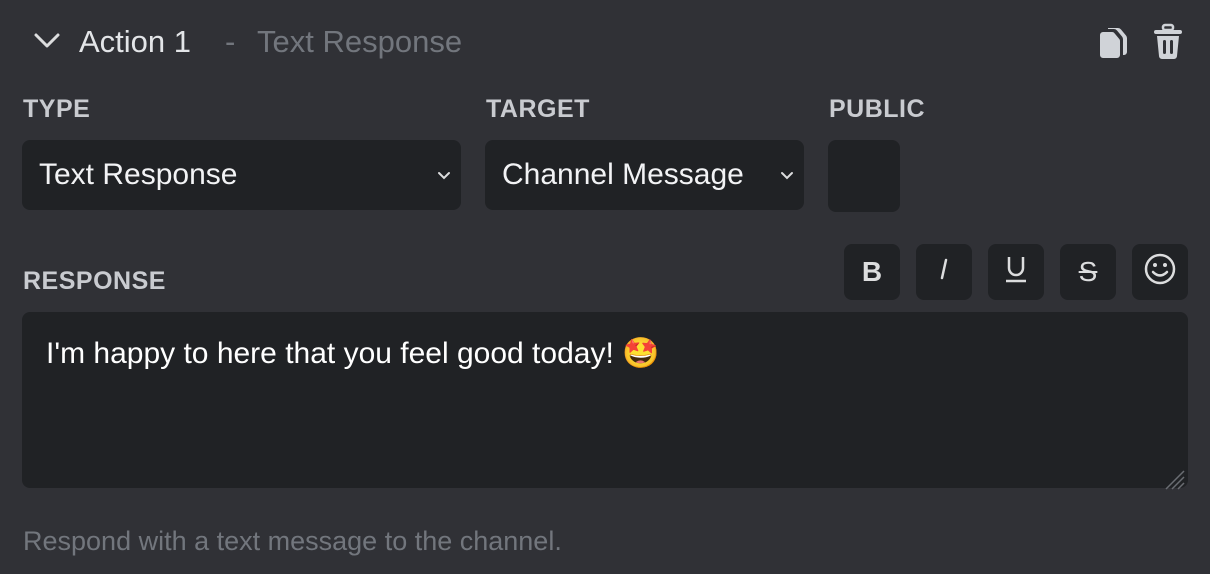 The height and width of the screenshot is (574, 1210). What do you see at coordinates (538, 109) in the screenshot?
I see `target-label: TARGET` at bounding box center [538, 109].